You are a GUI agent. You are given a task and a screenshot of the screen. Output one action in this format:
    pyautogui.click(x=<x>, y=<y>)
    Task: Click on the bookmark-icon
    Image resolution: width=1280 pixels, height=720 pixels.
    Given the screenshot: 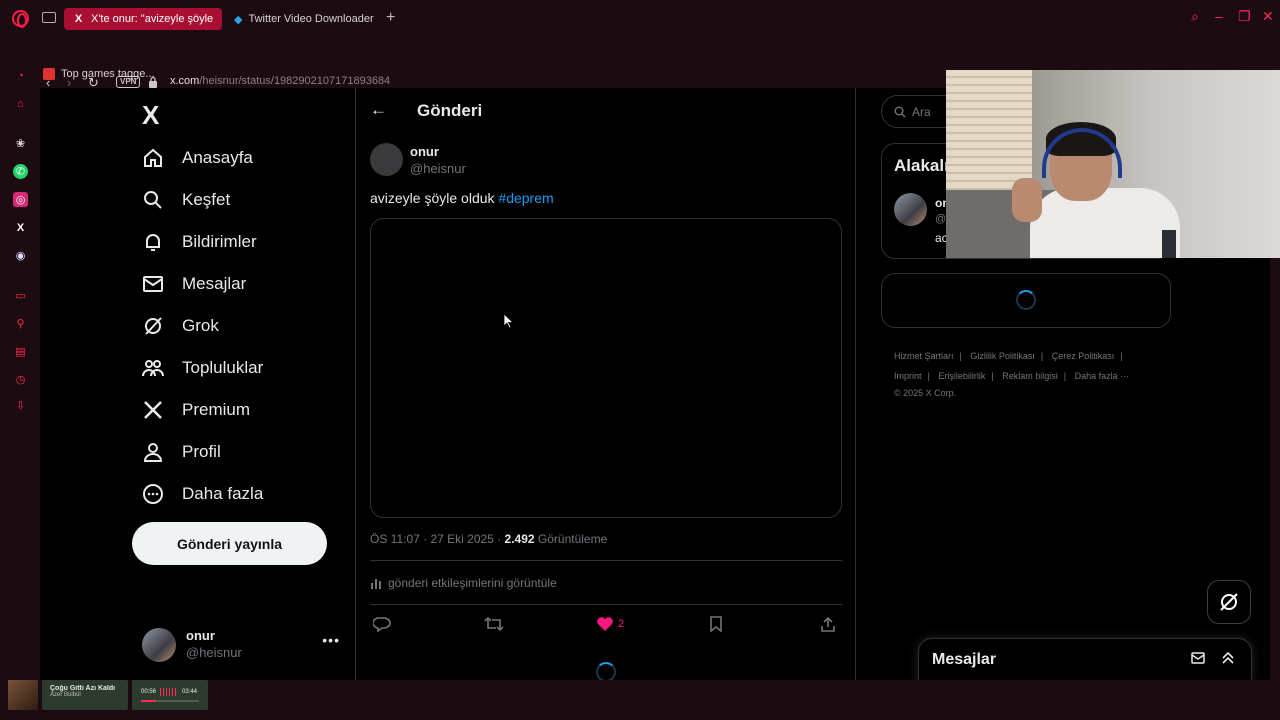 What is the action you would take?
    pyautogui.click(x=716, y=624)
    